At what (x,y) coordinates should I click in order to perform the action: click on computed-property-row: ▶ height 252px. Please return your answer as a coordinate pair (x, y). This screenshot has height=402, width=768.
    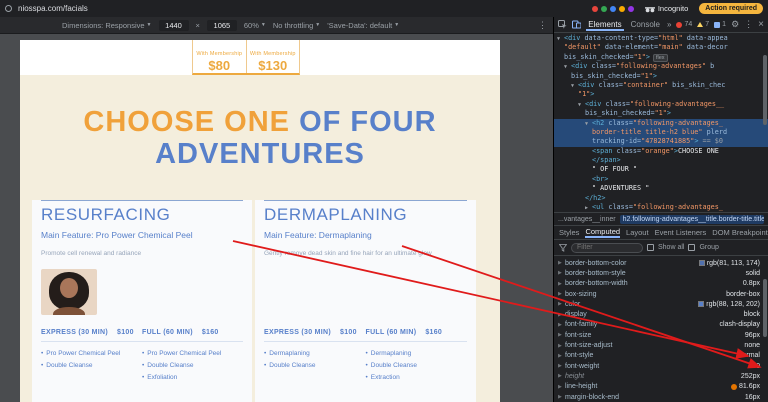
    Looking at the image, I should click on (661, 376).